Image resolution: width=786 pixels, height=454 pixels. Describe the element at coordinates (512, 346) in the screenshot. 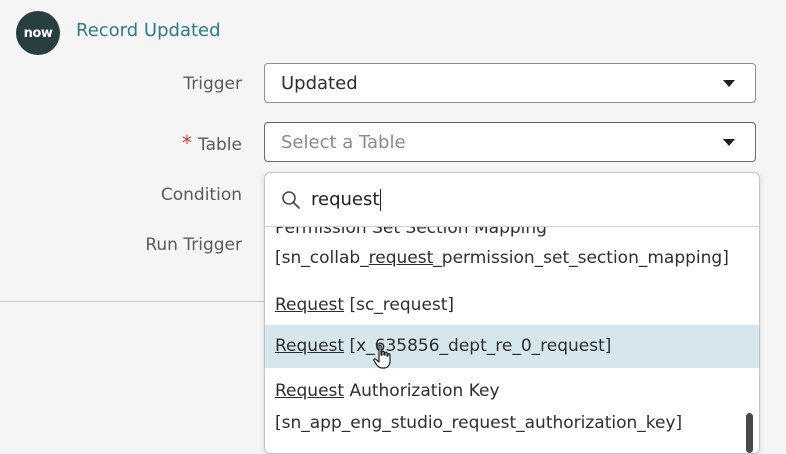

I see `list-item-highlighted: Request [x_635856_dept_re_0_request]` at that location.